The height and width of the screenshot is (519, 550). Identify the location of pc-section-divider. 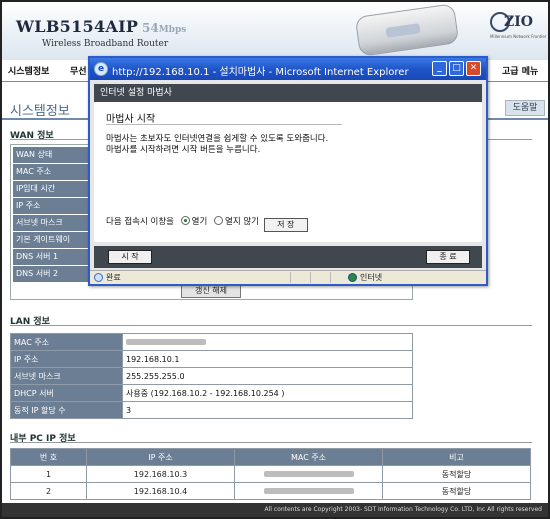
(271, 442).